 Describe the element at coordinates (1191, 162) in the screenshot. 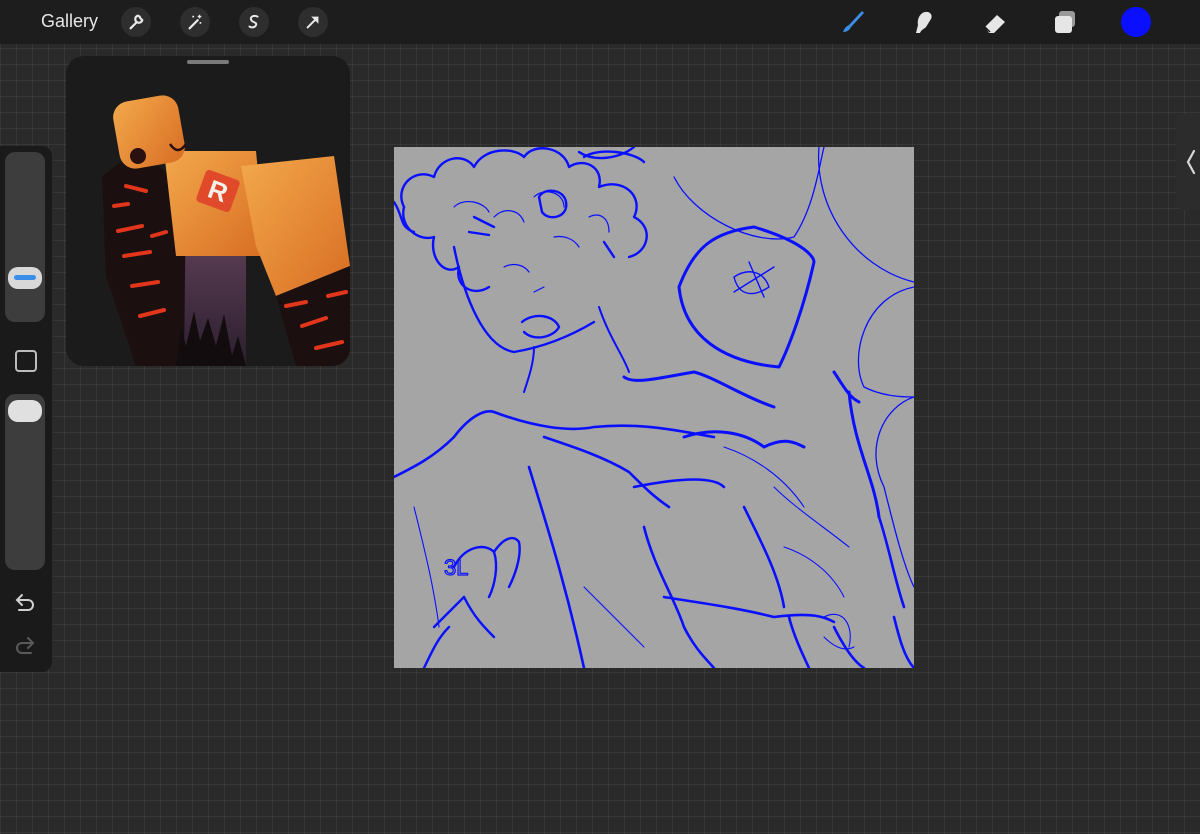

I see `chevron-left-icon` at that location.